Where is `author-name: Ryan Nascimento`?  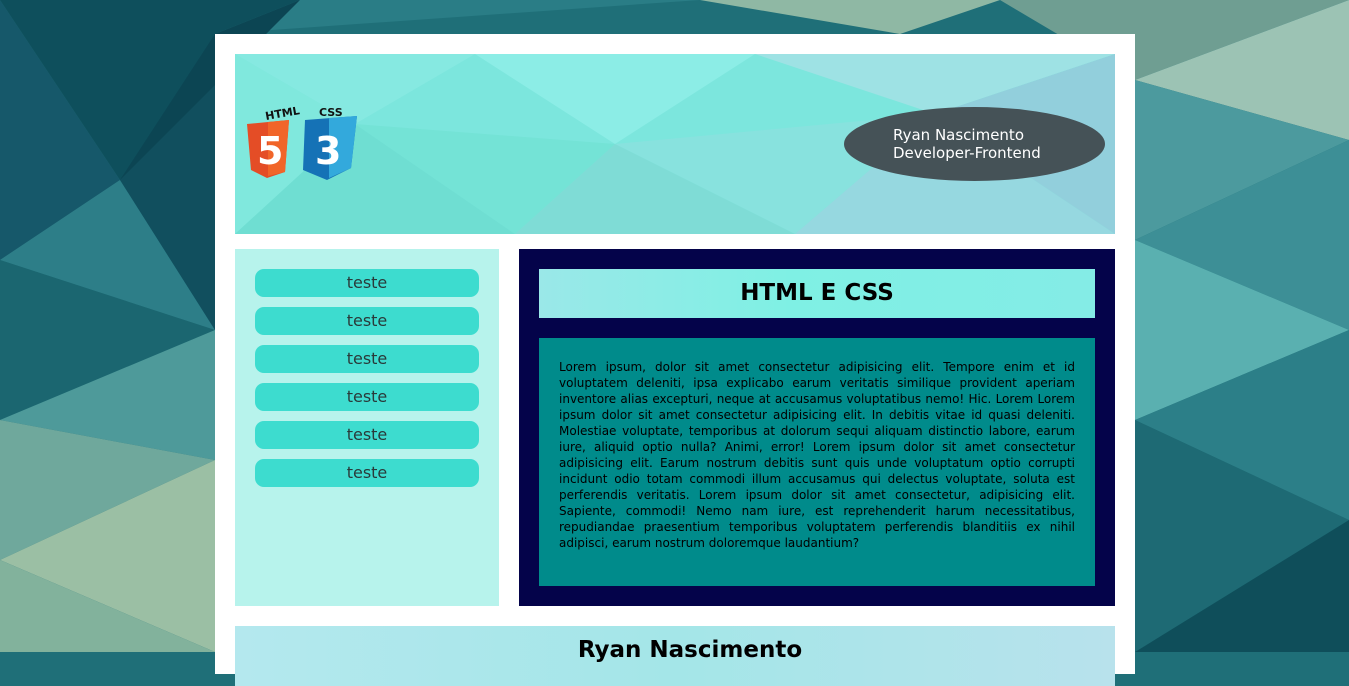 author-name: Ryan Nascimento is located at coordinates (958, 135).